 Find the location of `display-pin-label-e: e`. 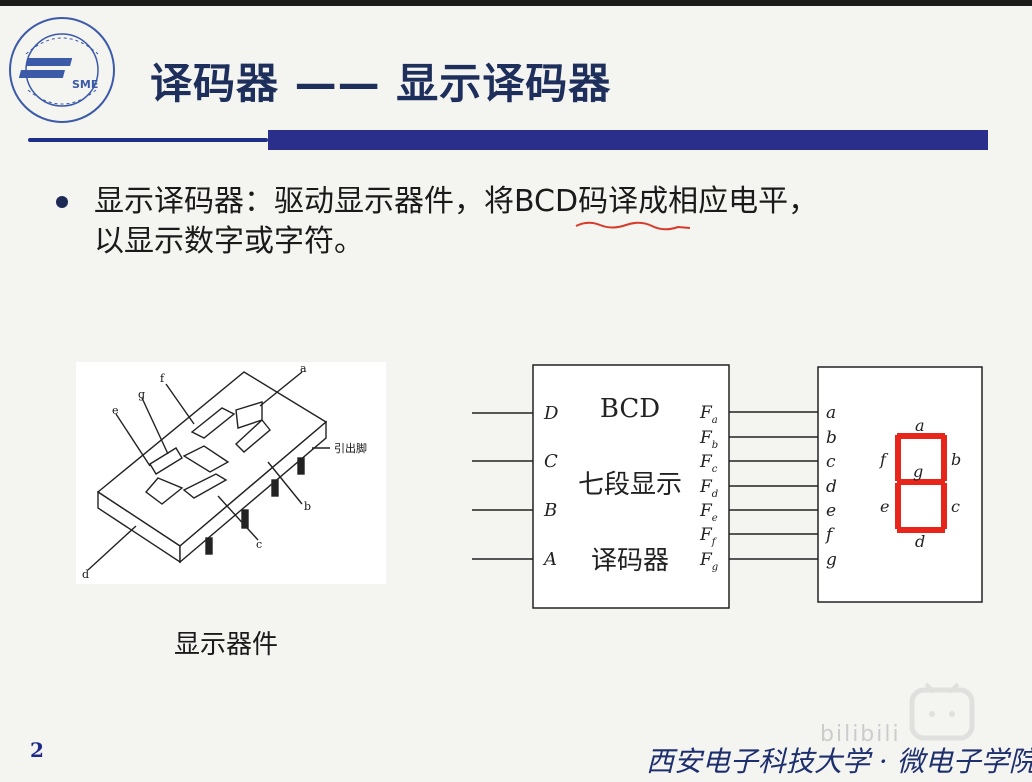

display-pin-label-e: e is located at coordinates (831, 511).